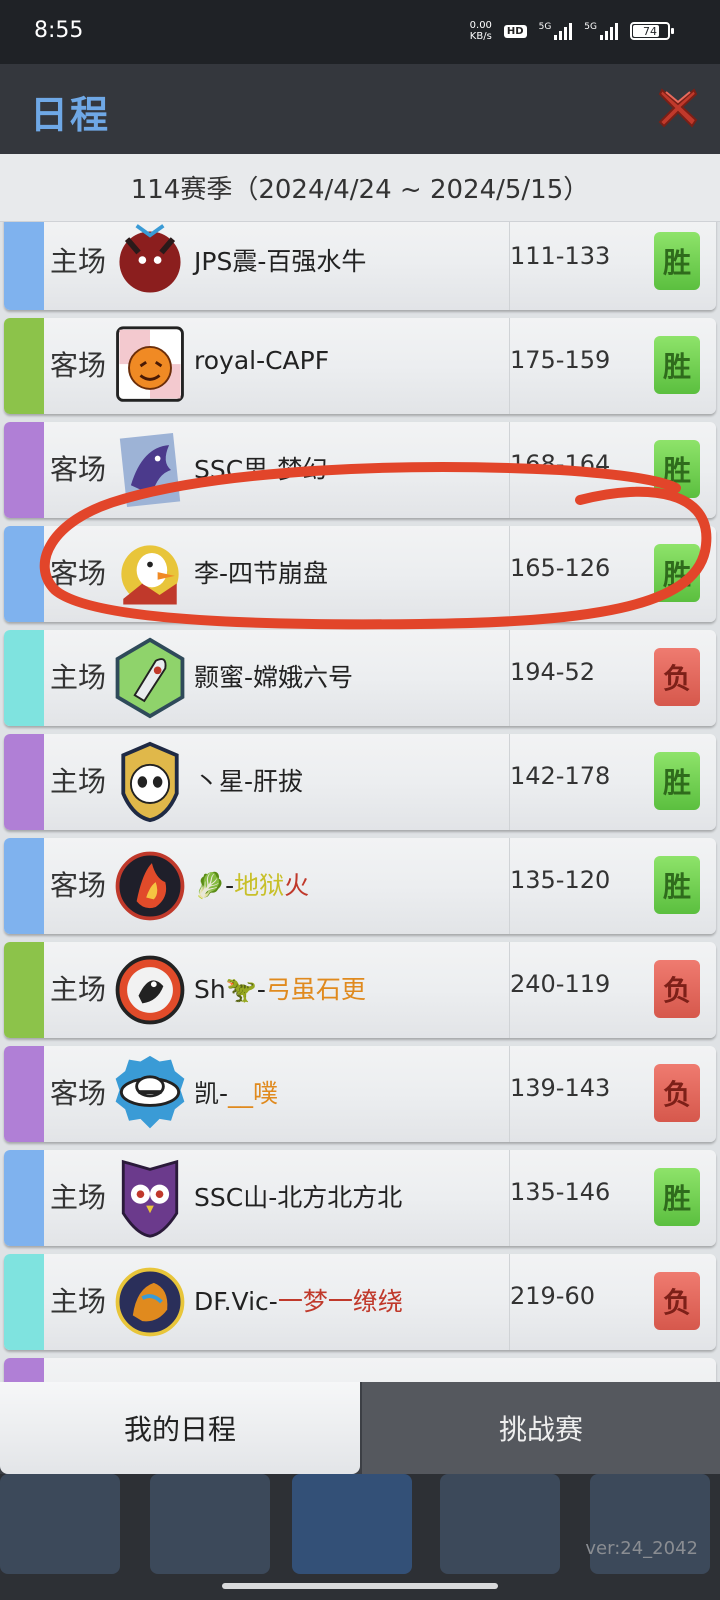  I want to click on battery-icon: 74, so click(652, 31).